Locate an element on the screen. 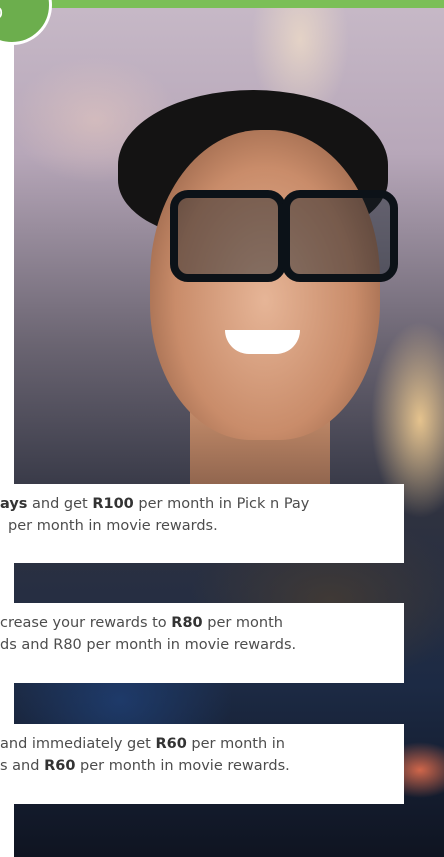 The image size is (444, 857). badge-text: ID is located at coordinates (1, 14).